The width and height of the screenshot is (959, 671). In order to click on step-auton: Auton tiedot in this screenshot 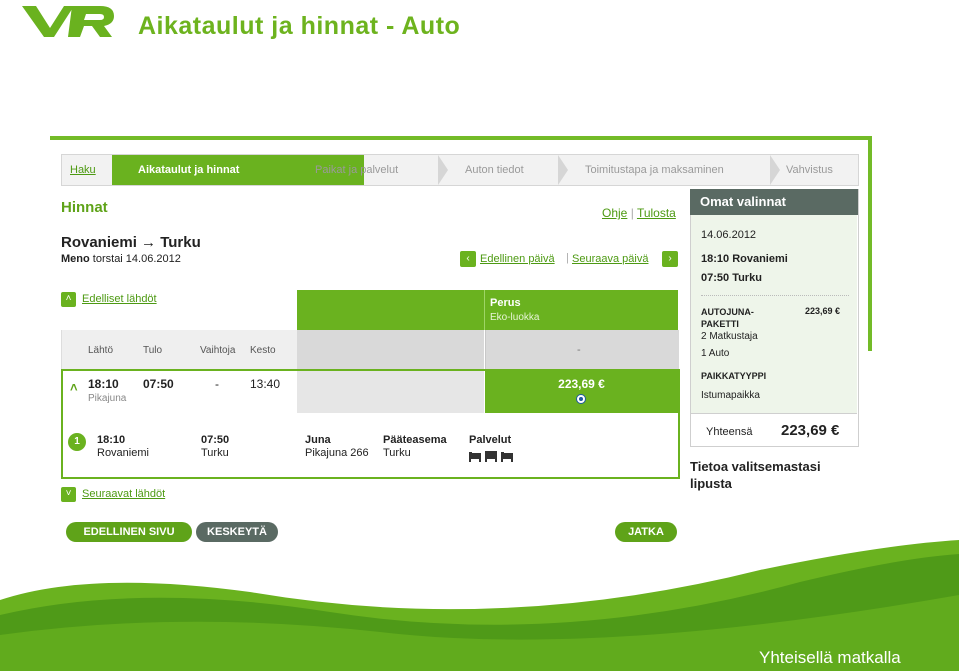, I will do `click(494, 170)`.